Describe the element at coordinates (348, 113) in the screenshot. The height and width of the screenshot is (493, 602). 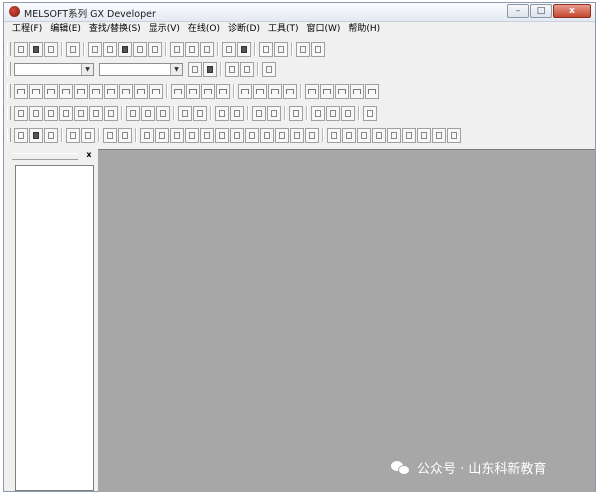
I see `used-device-icon` at that location.